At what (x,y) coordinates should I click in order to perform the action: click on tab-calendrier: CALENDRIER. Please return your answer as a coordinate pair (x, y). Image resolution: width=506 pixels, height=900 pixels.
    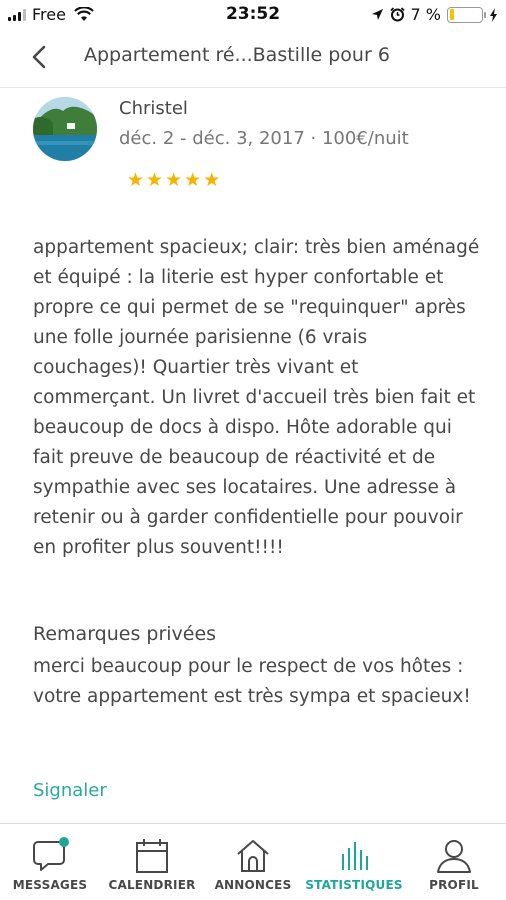
    Looking at the image, I should click on (152, 862).